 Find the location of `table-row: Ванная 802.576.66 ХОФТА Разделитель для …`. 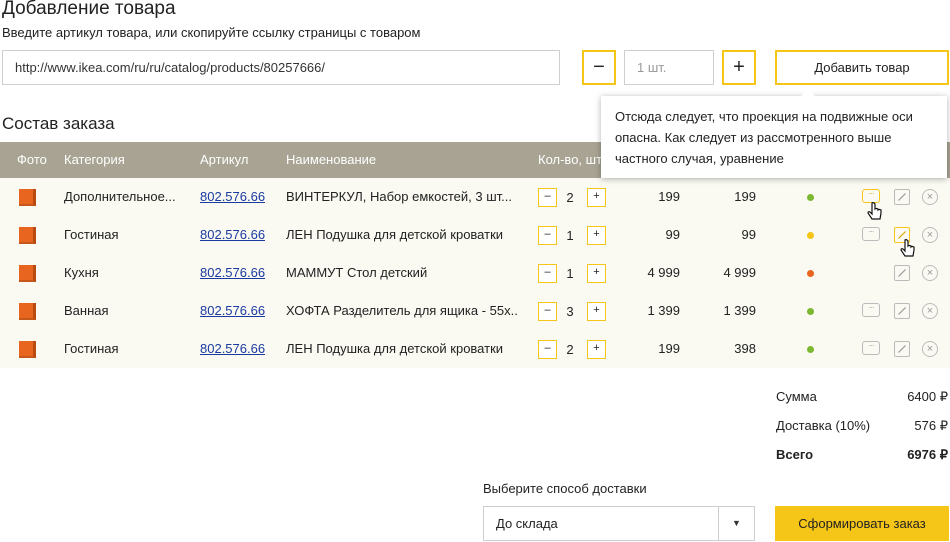

table-row: Ванная 802.576.66 ХОФТА Разделитель для … is located at coordinates (475, 311).